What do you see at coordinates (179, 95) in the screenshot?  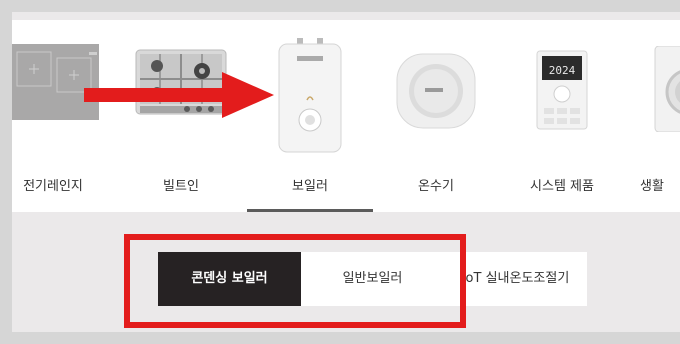 I see `annotation-arrow-icon` at bounding box center [179, 95].